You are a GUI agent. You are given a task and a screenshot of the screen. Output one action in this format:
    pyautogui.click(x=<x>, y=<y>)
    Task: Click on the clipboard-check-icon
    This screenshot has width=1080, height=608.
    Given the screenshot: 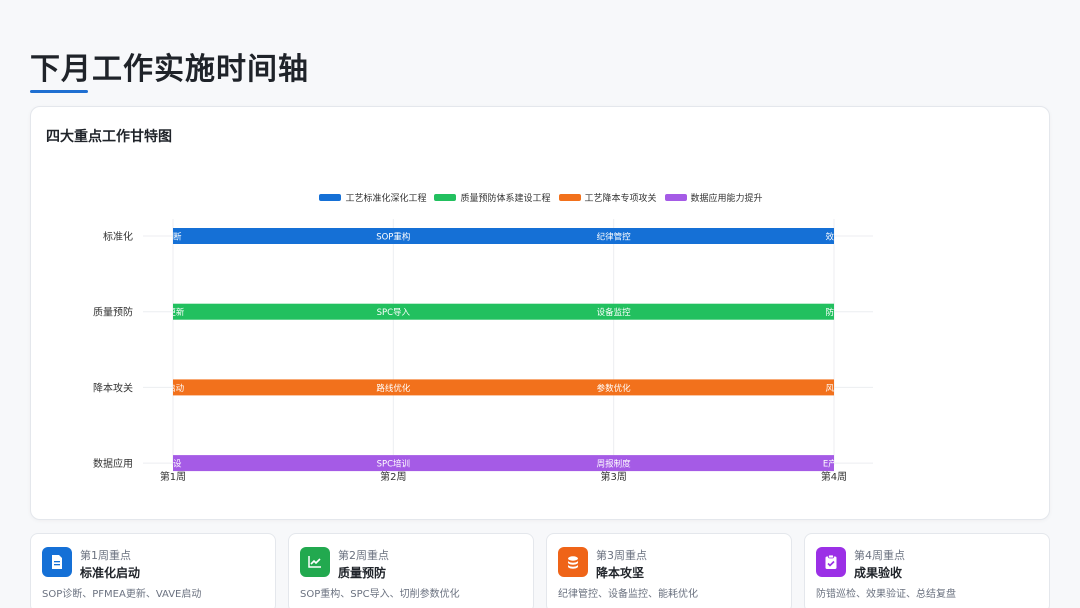 What is the action you would take?
    pyautogui.click(x=831, y=562)
    